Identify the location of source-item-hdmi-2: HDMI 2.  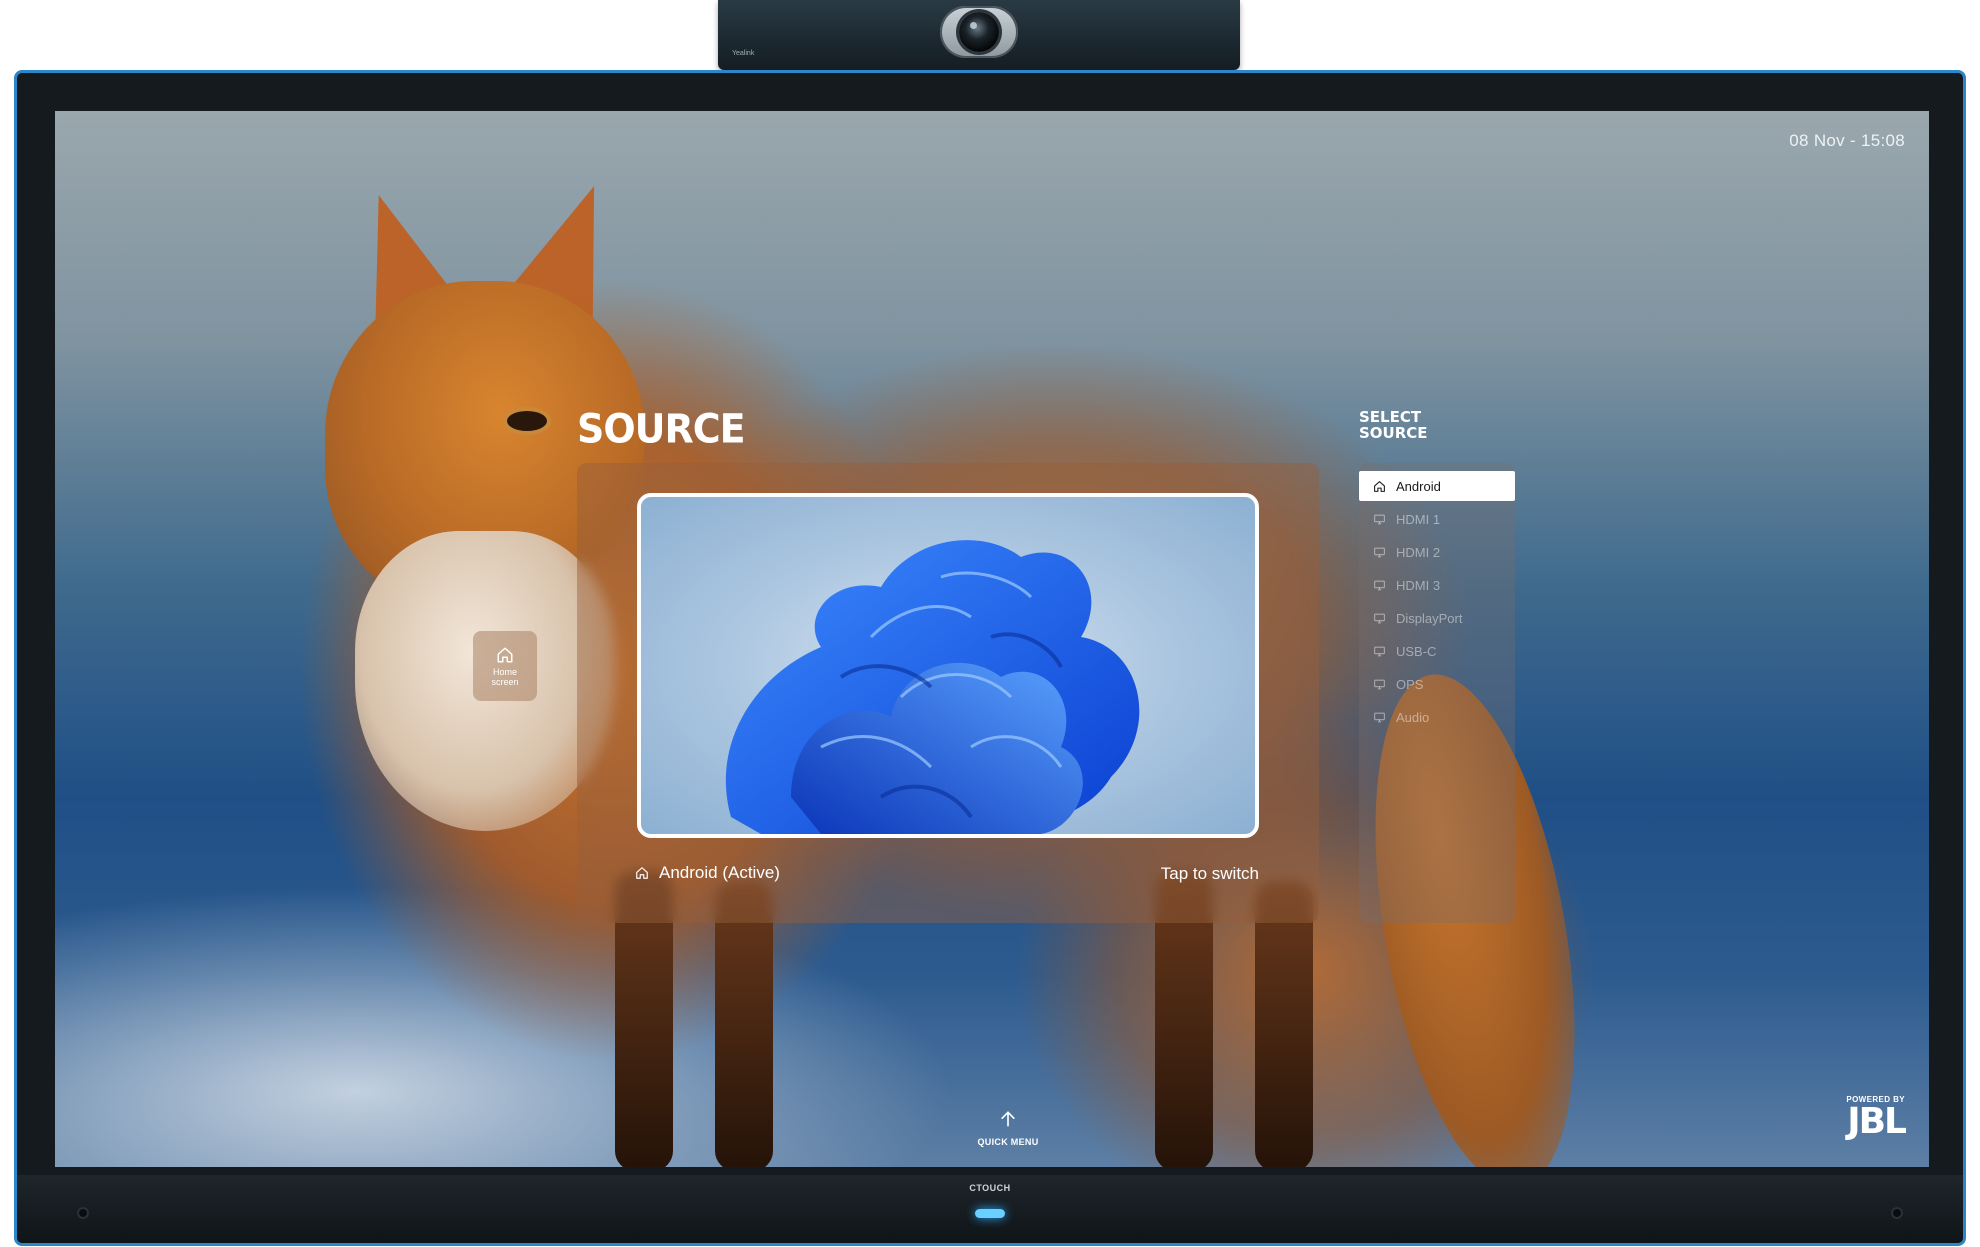
(1437, 552).